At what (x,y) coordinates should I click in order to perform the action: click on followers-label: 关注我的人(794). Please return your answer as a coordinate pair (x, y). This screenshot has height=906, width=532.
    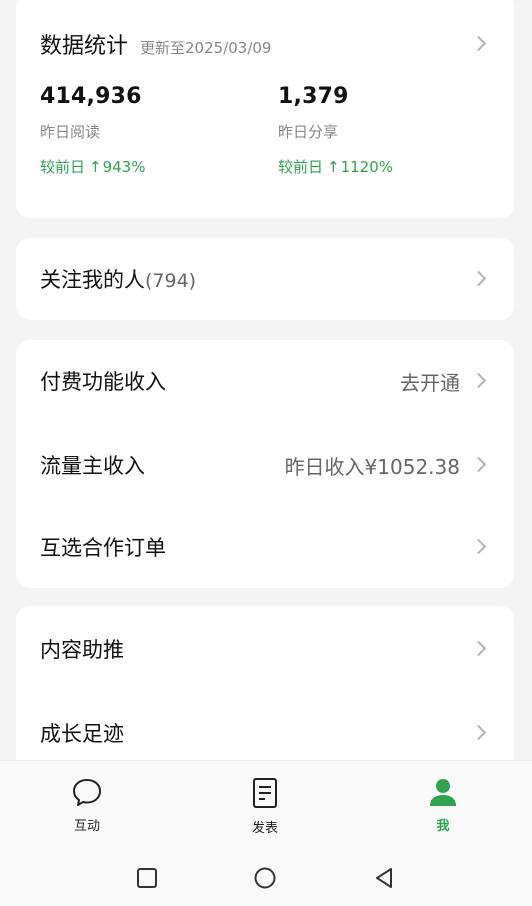
    Looking at the image, I should click on (118, 279).